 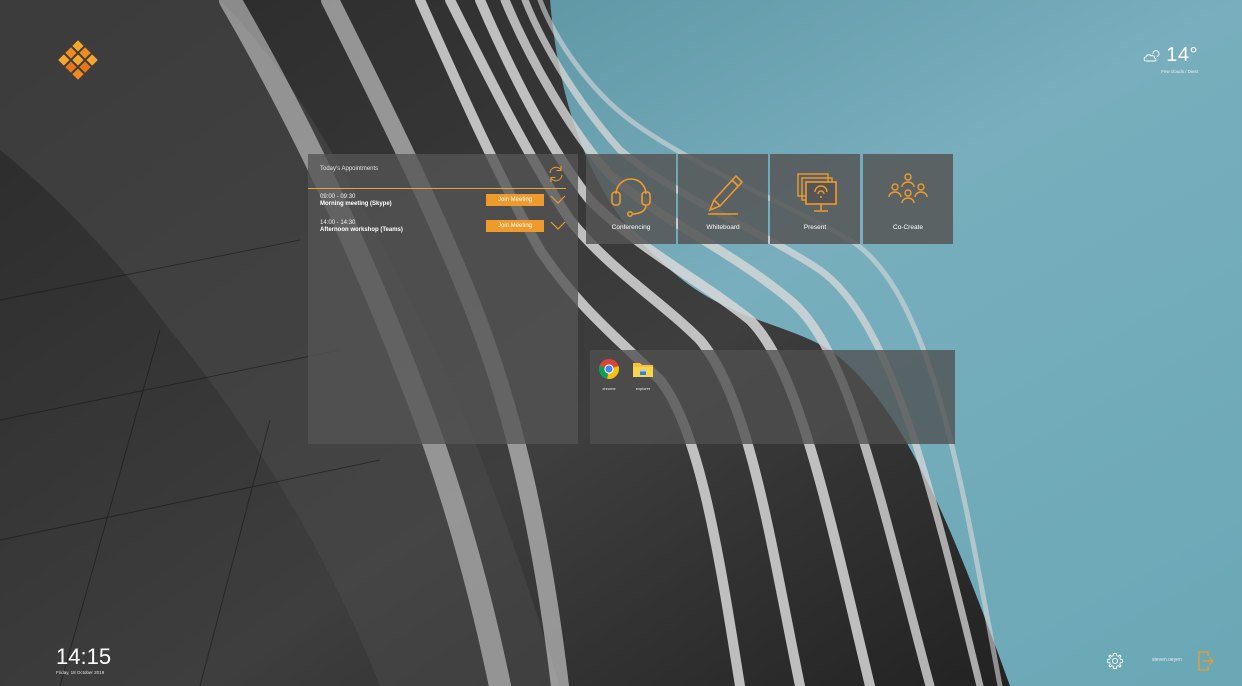 What do you see at coordinates (723, 227) in the screenshot?
I see `tile-label: Whiteboard` at bounding box center [723, 227].